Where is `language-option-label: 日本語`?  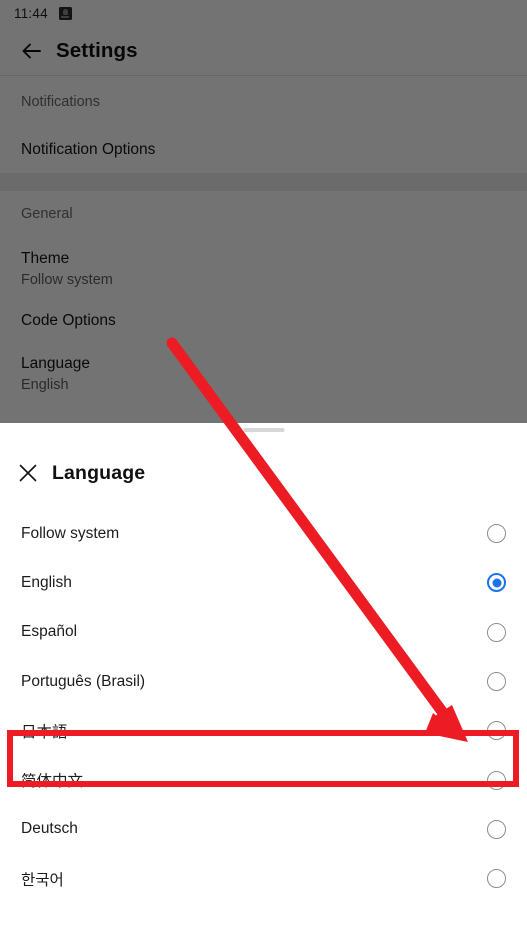
language-option-label: 日本語 is located at coordinates (44, 732).